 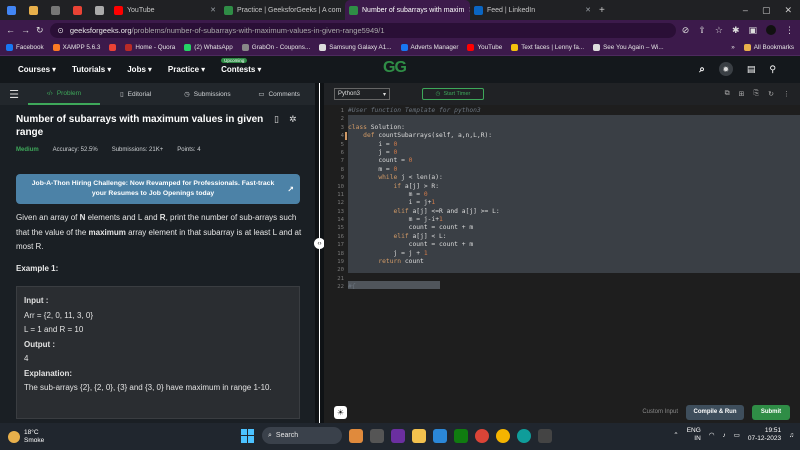 What do you see at coordinates (772, 69) in the screenshot?
I see `user-icon: ⚲` at bounding box center [772, 69].